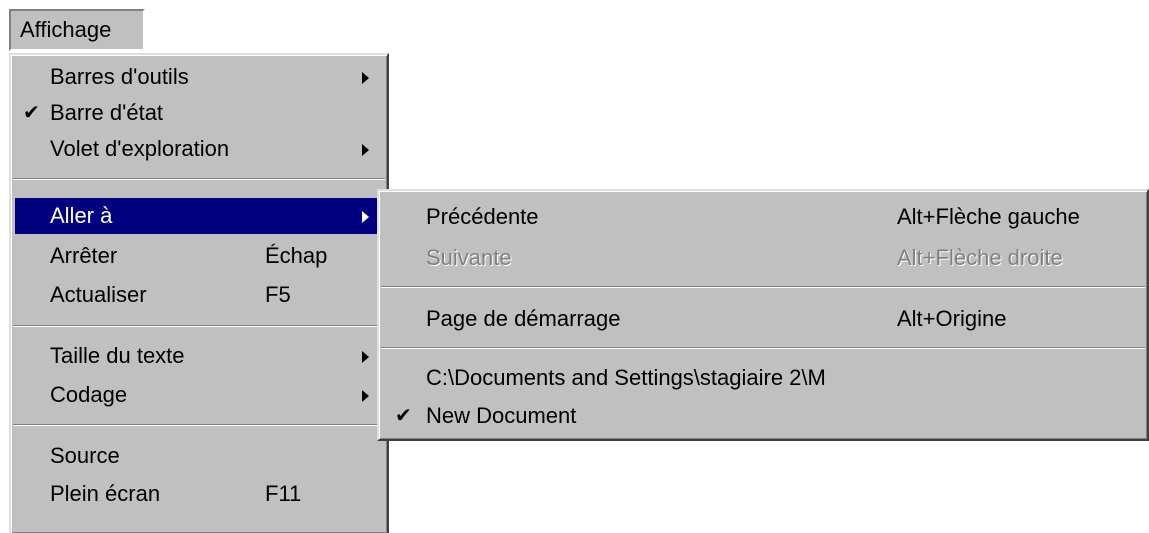 This screenshot has width=1149, height=533. I want to click on menu-item-codage: Codage, so click(199, 395).